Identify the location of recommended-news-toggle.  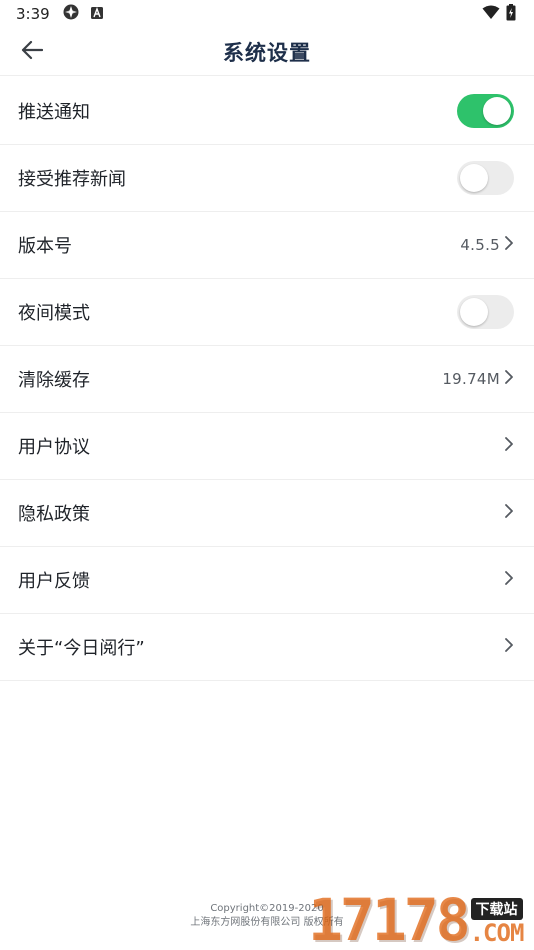
(485, 178).